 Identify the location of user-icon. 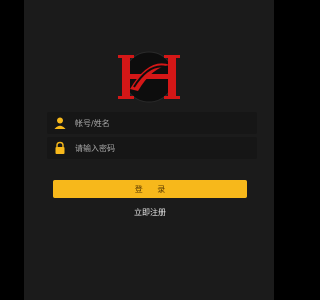
(60, 123).